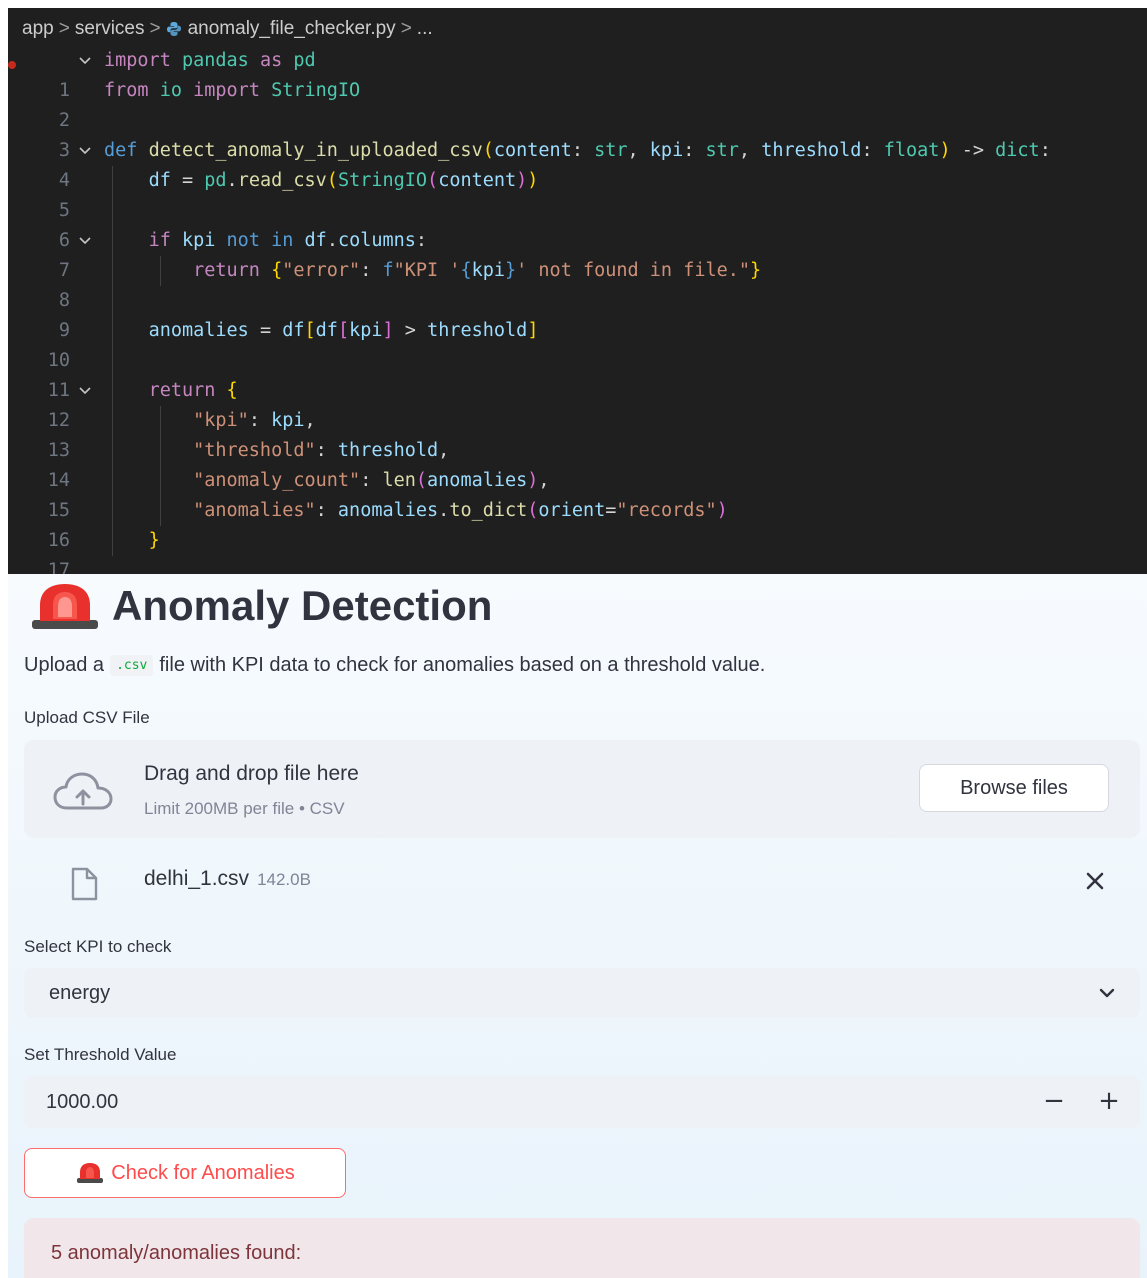  Describe the element at coordinates (1109, 1102) in the screenshot. I see `increment-button: +` at that location.